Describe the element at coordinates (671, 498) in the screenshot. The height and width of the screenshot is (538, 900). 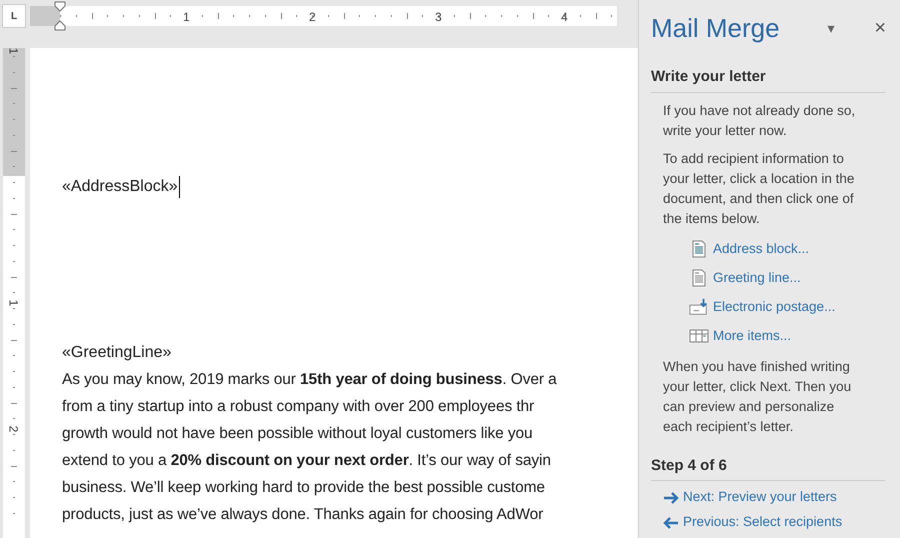
I see `right-arrow-icon` at that location.